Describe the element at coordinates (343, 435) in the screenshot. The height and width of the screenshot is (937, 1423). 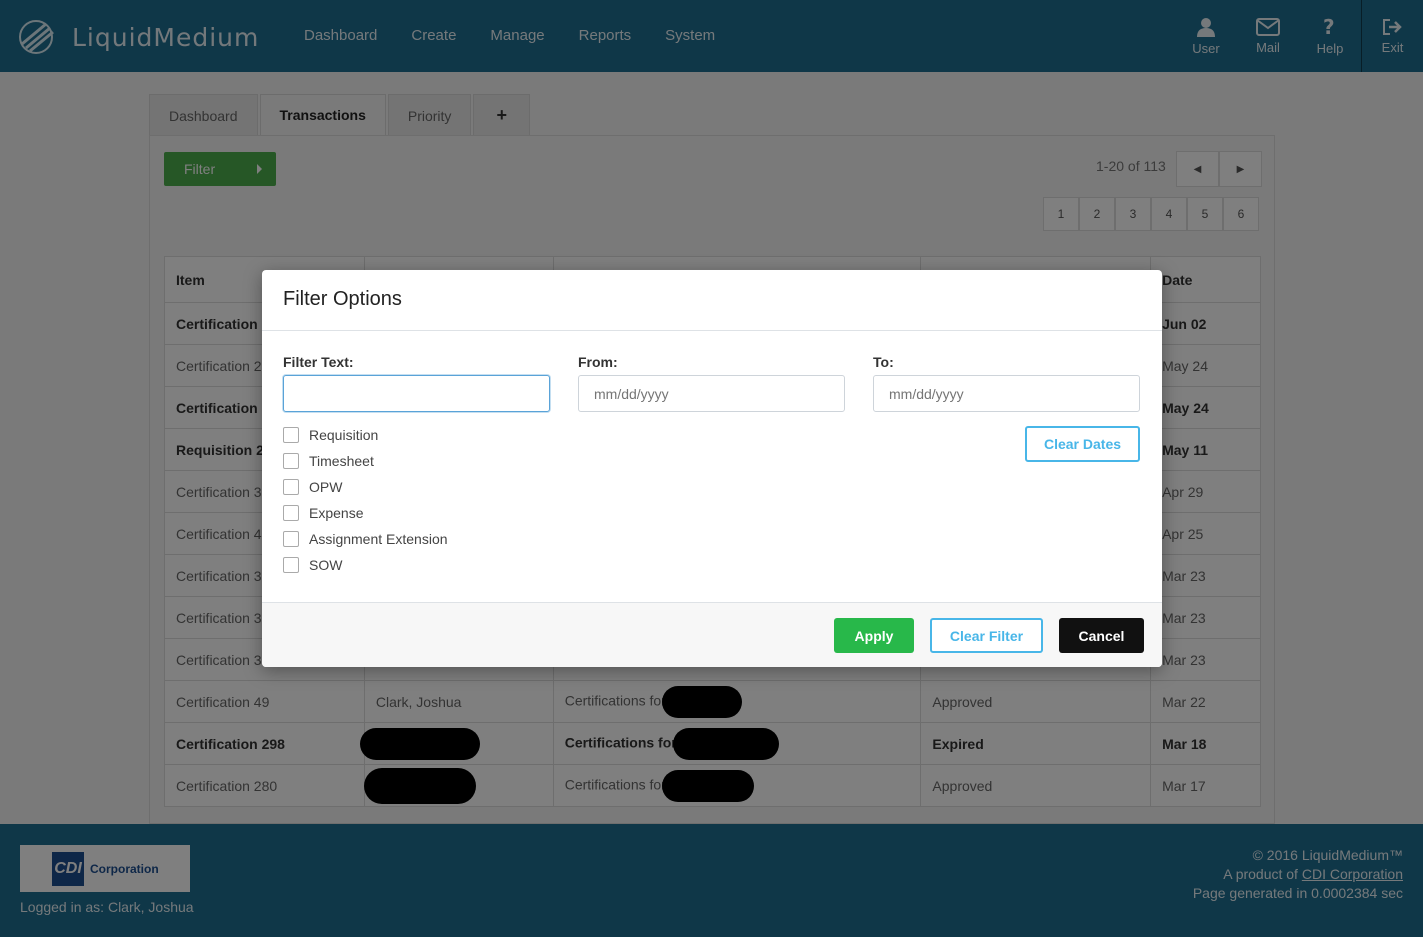
I see `requisition-label: Requisition` at that location.